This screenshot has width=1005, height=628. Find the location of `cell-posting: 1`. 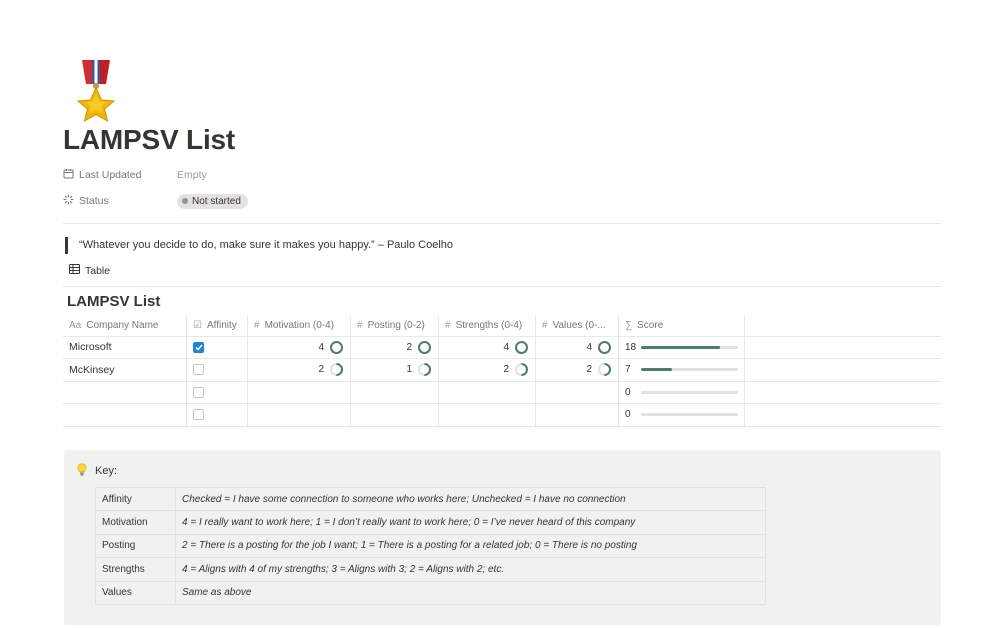

cell-posting: 1 is located at coordinates (395, 370).